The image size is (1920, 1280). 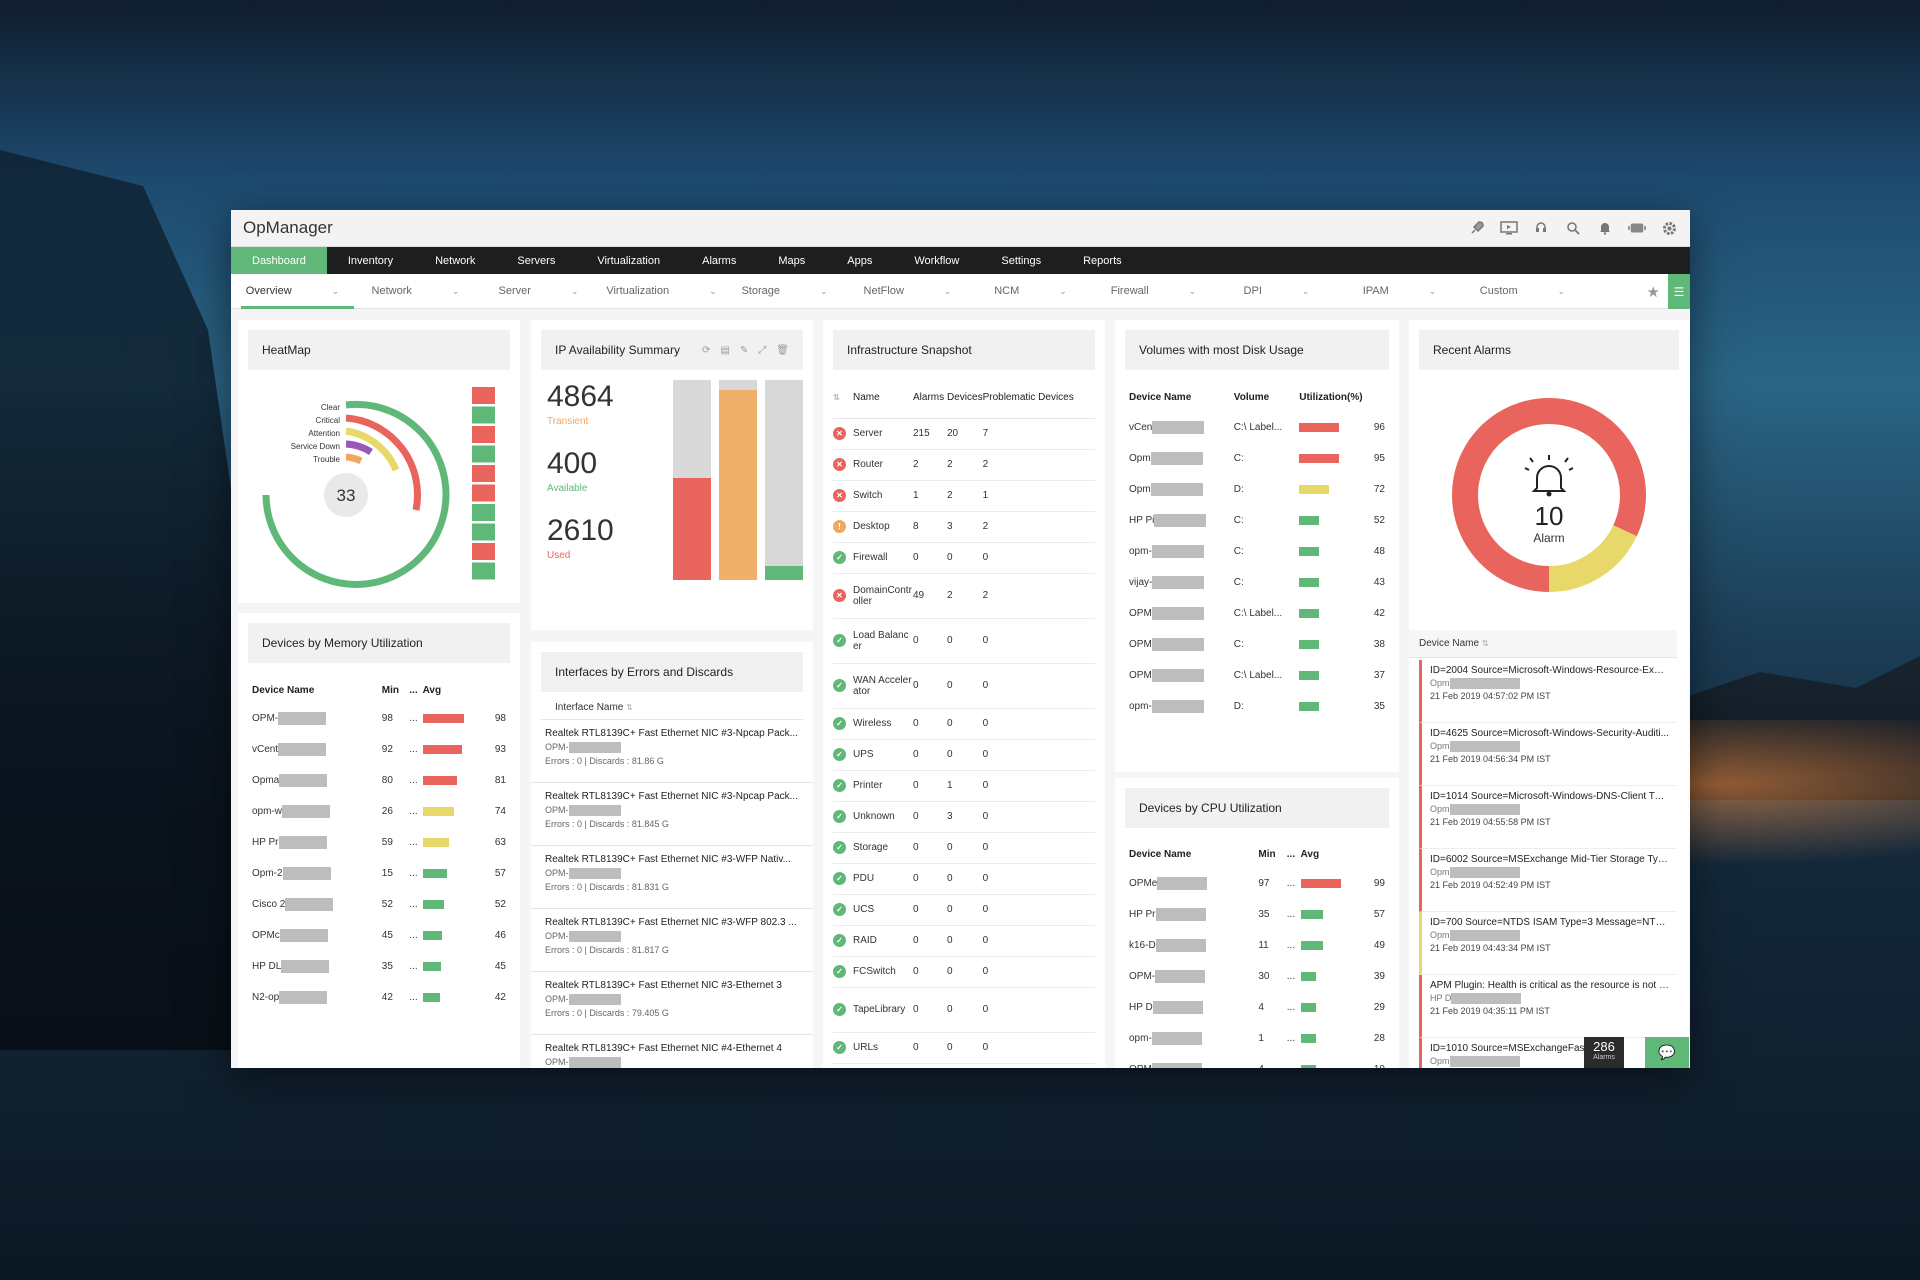 I want to click on col-utilization: Utilization(%), so click(x=1342, y=397).